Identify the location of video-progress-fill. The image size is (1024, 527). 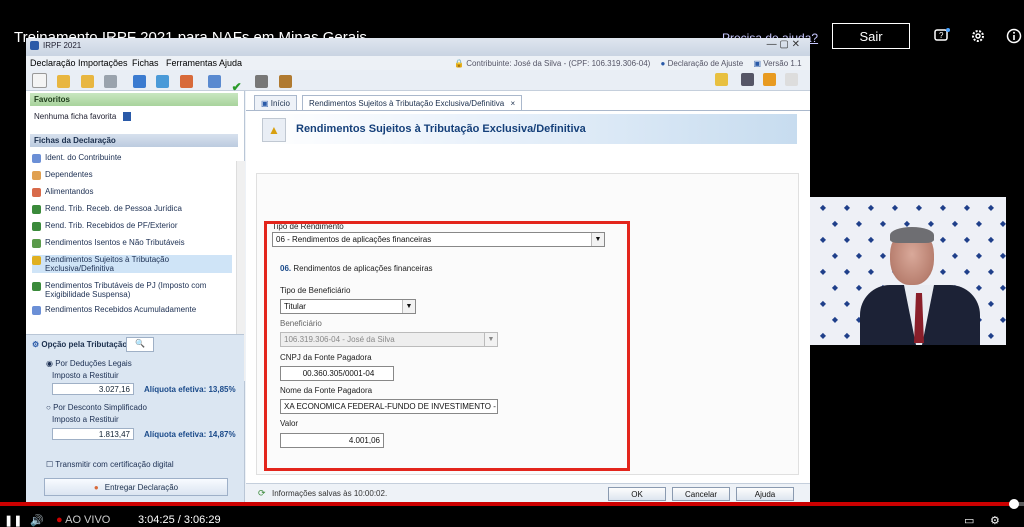
(507, 504).